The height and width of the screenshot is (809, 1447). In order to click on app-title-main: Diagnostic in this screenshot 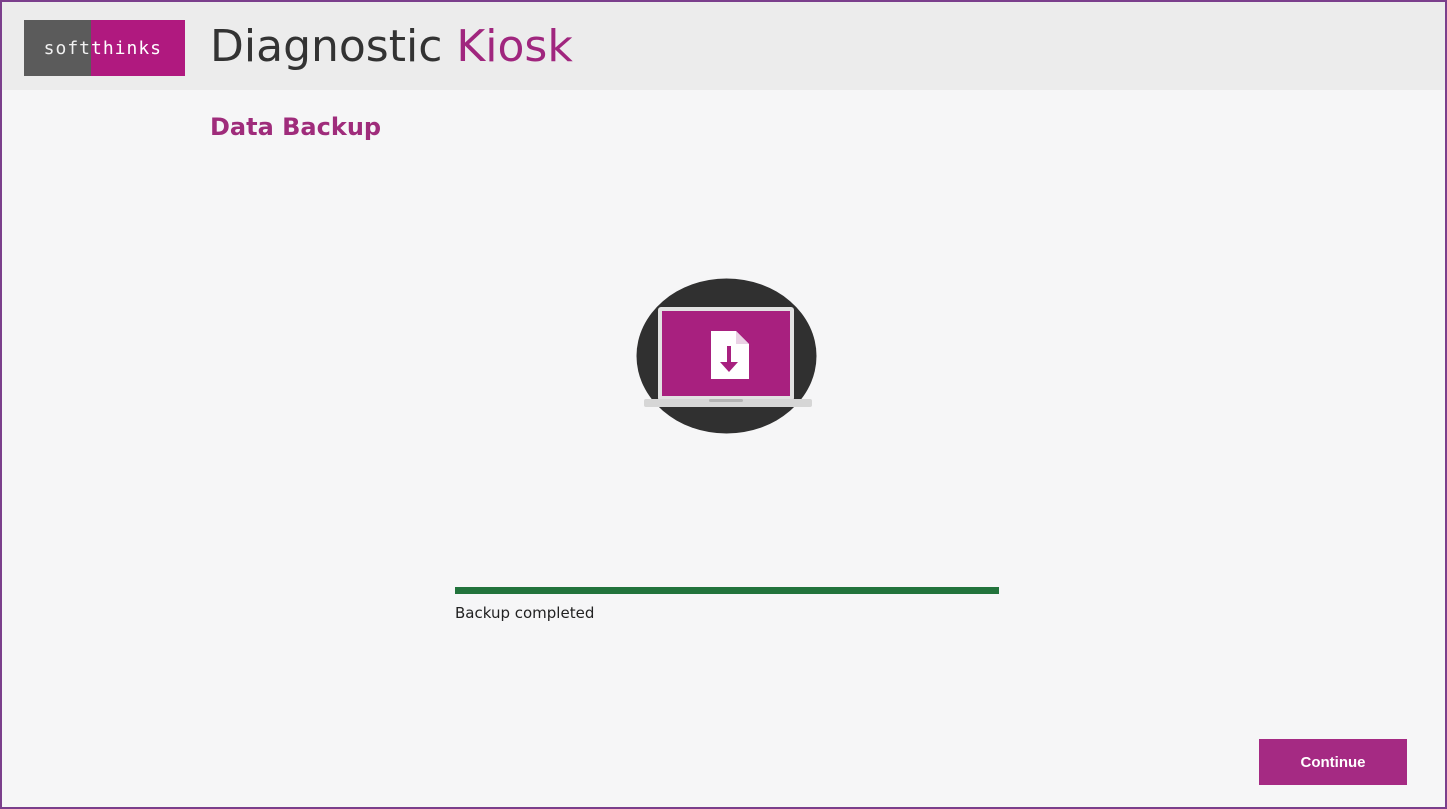, I will do `click(333, 46)`.